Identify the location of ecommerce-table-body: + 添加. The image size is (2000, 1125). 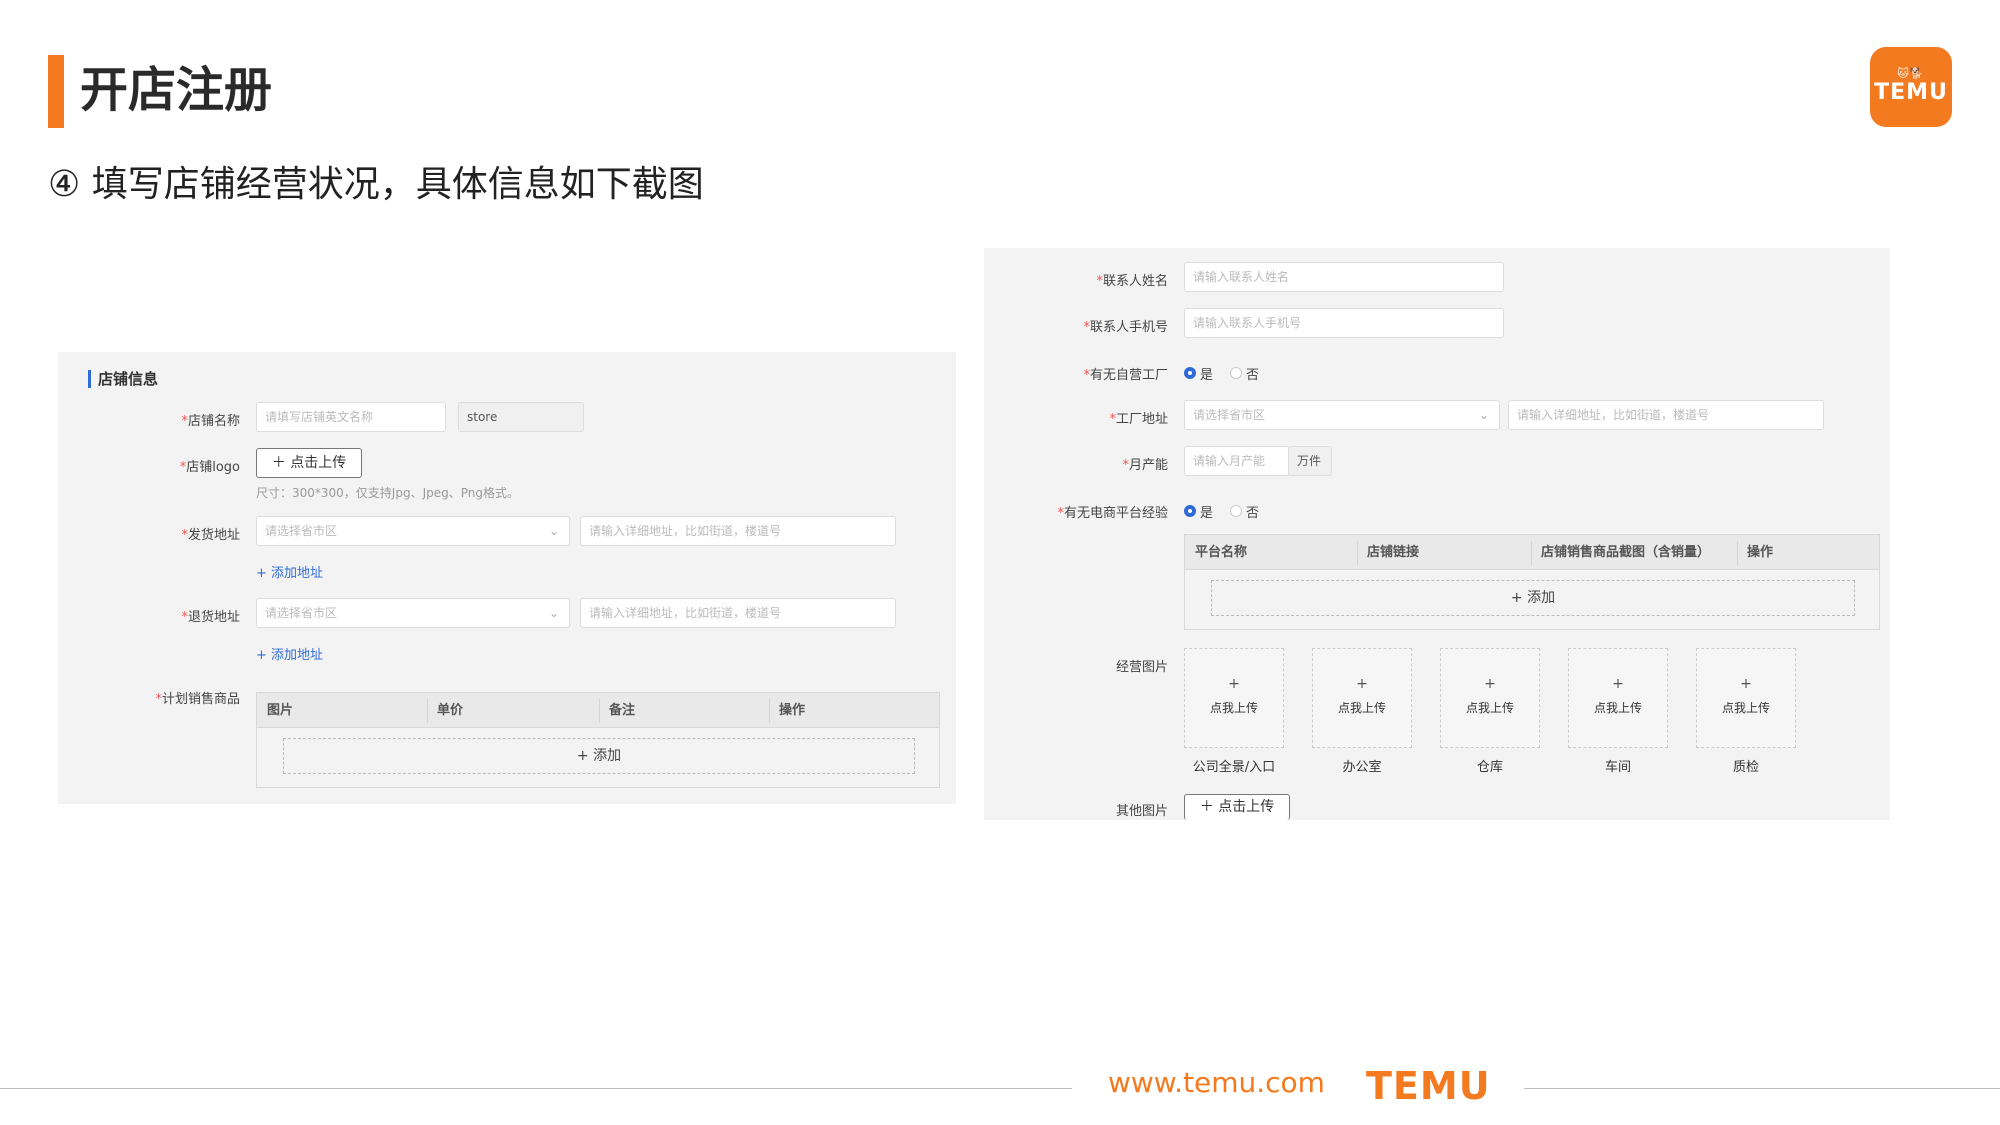
(1532, 600).